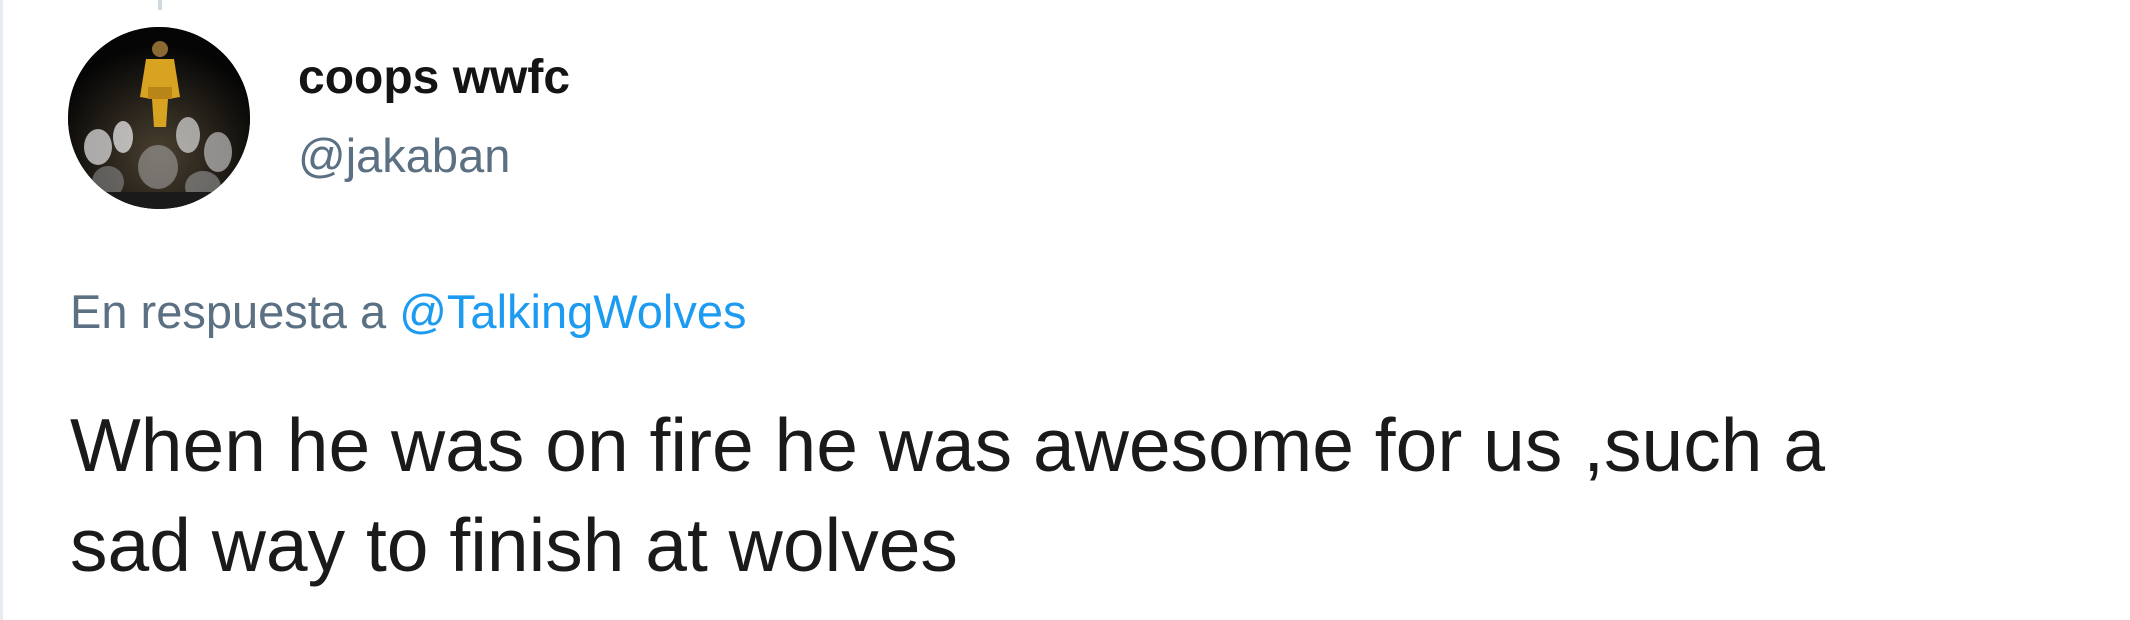  I want to click on author-handle: @jakaban, so click(404, 155).